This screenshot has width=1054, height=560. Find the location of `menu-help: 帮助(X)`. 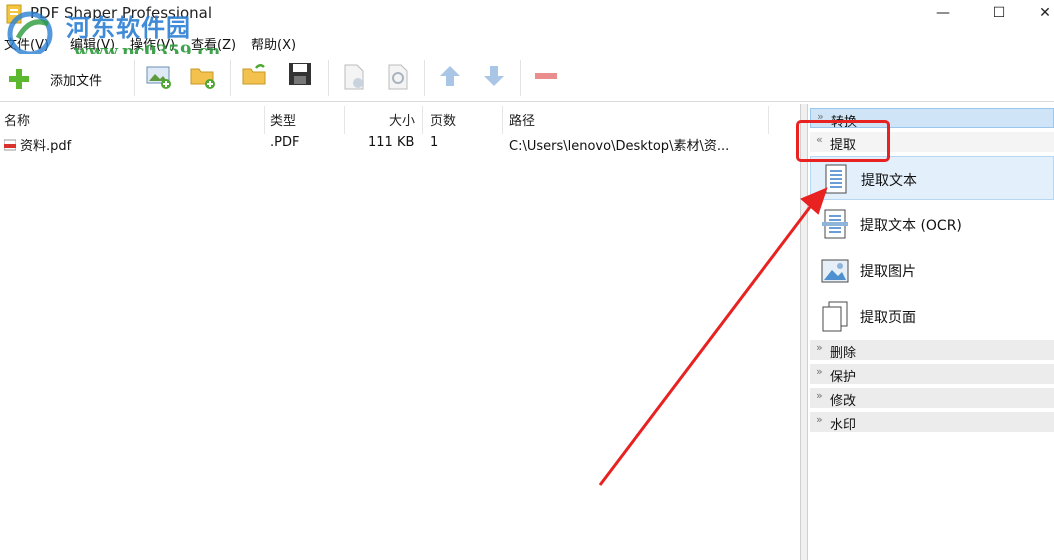

menu-help: 帮助(X) is located at coordinates (273, 43).